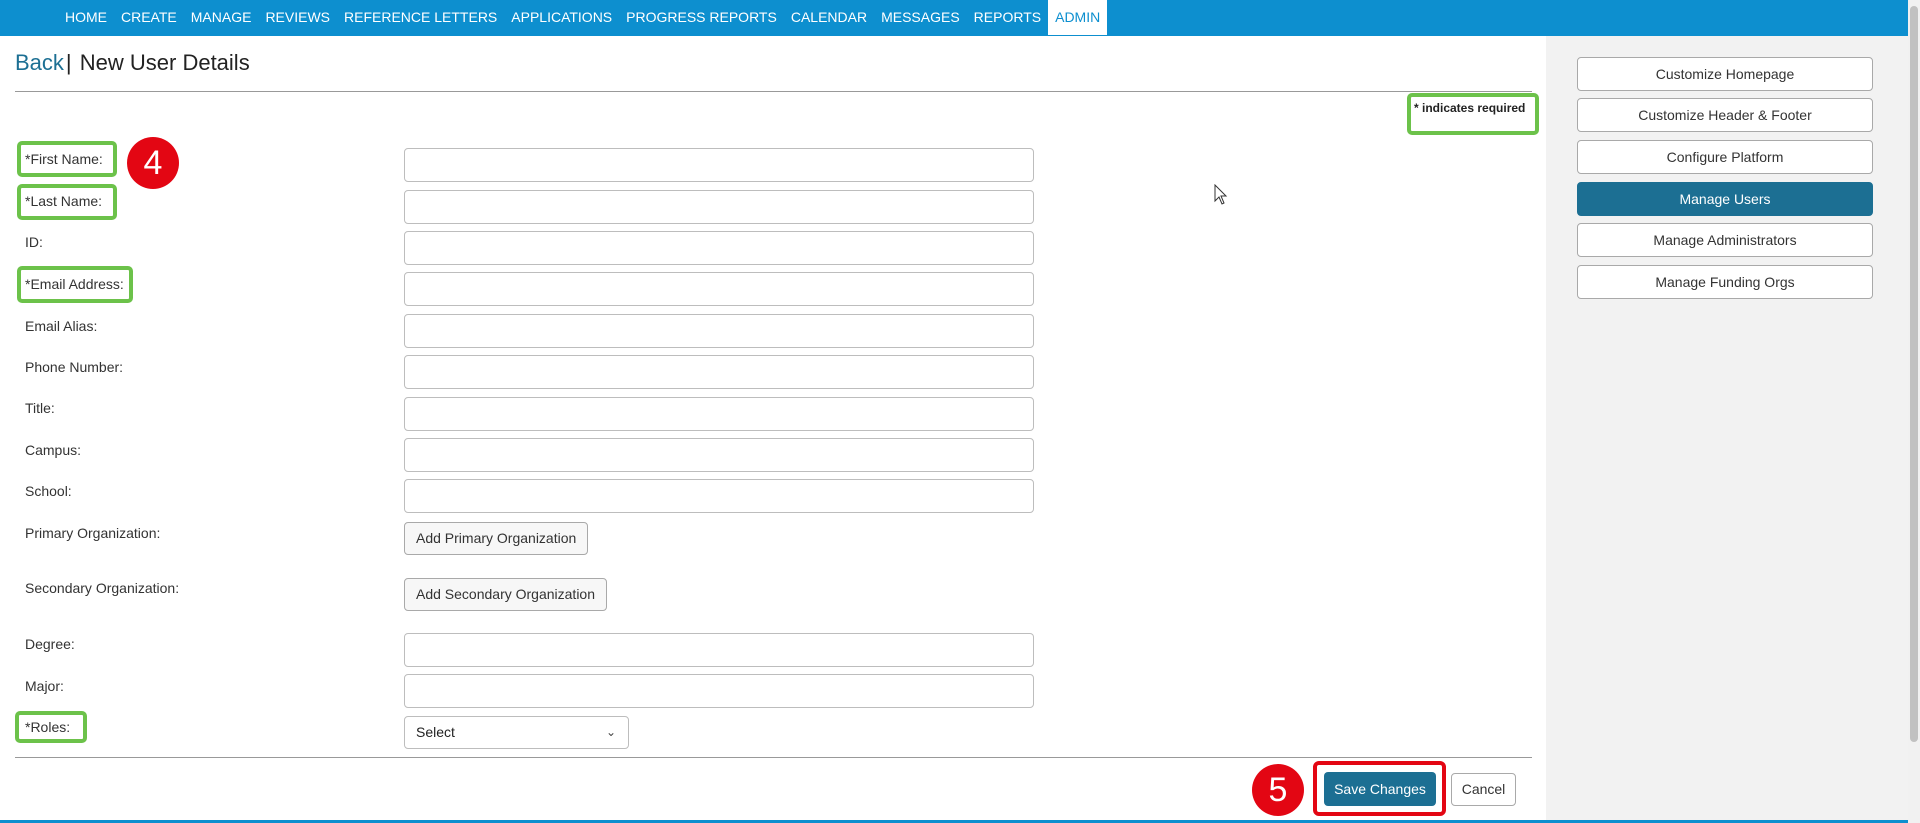  I want to click on last-name-label: *Last Name:, so click(64, 201).